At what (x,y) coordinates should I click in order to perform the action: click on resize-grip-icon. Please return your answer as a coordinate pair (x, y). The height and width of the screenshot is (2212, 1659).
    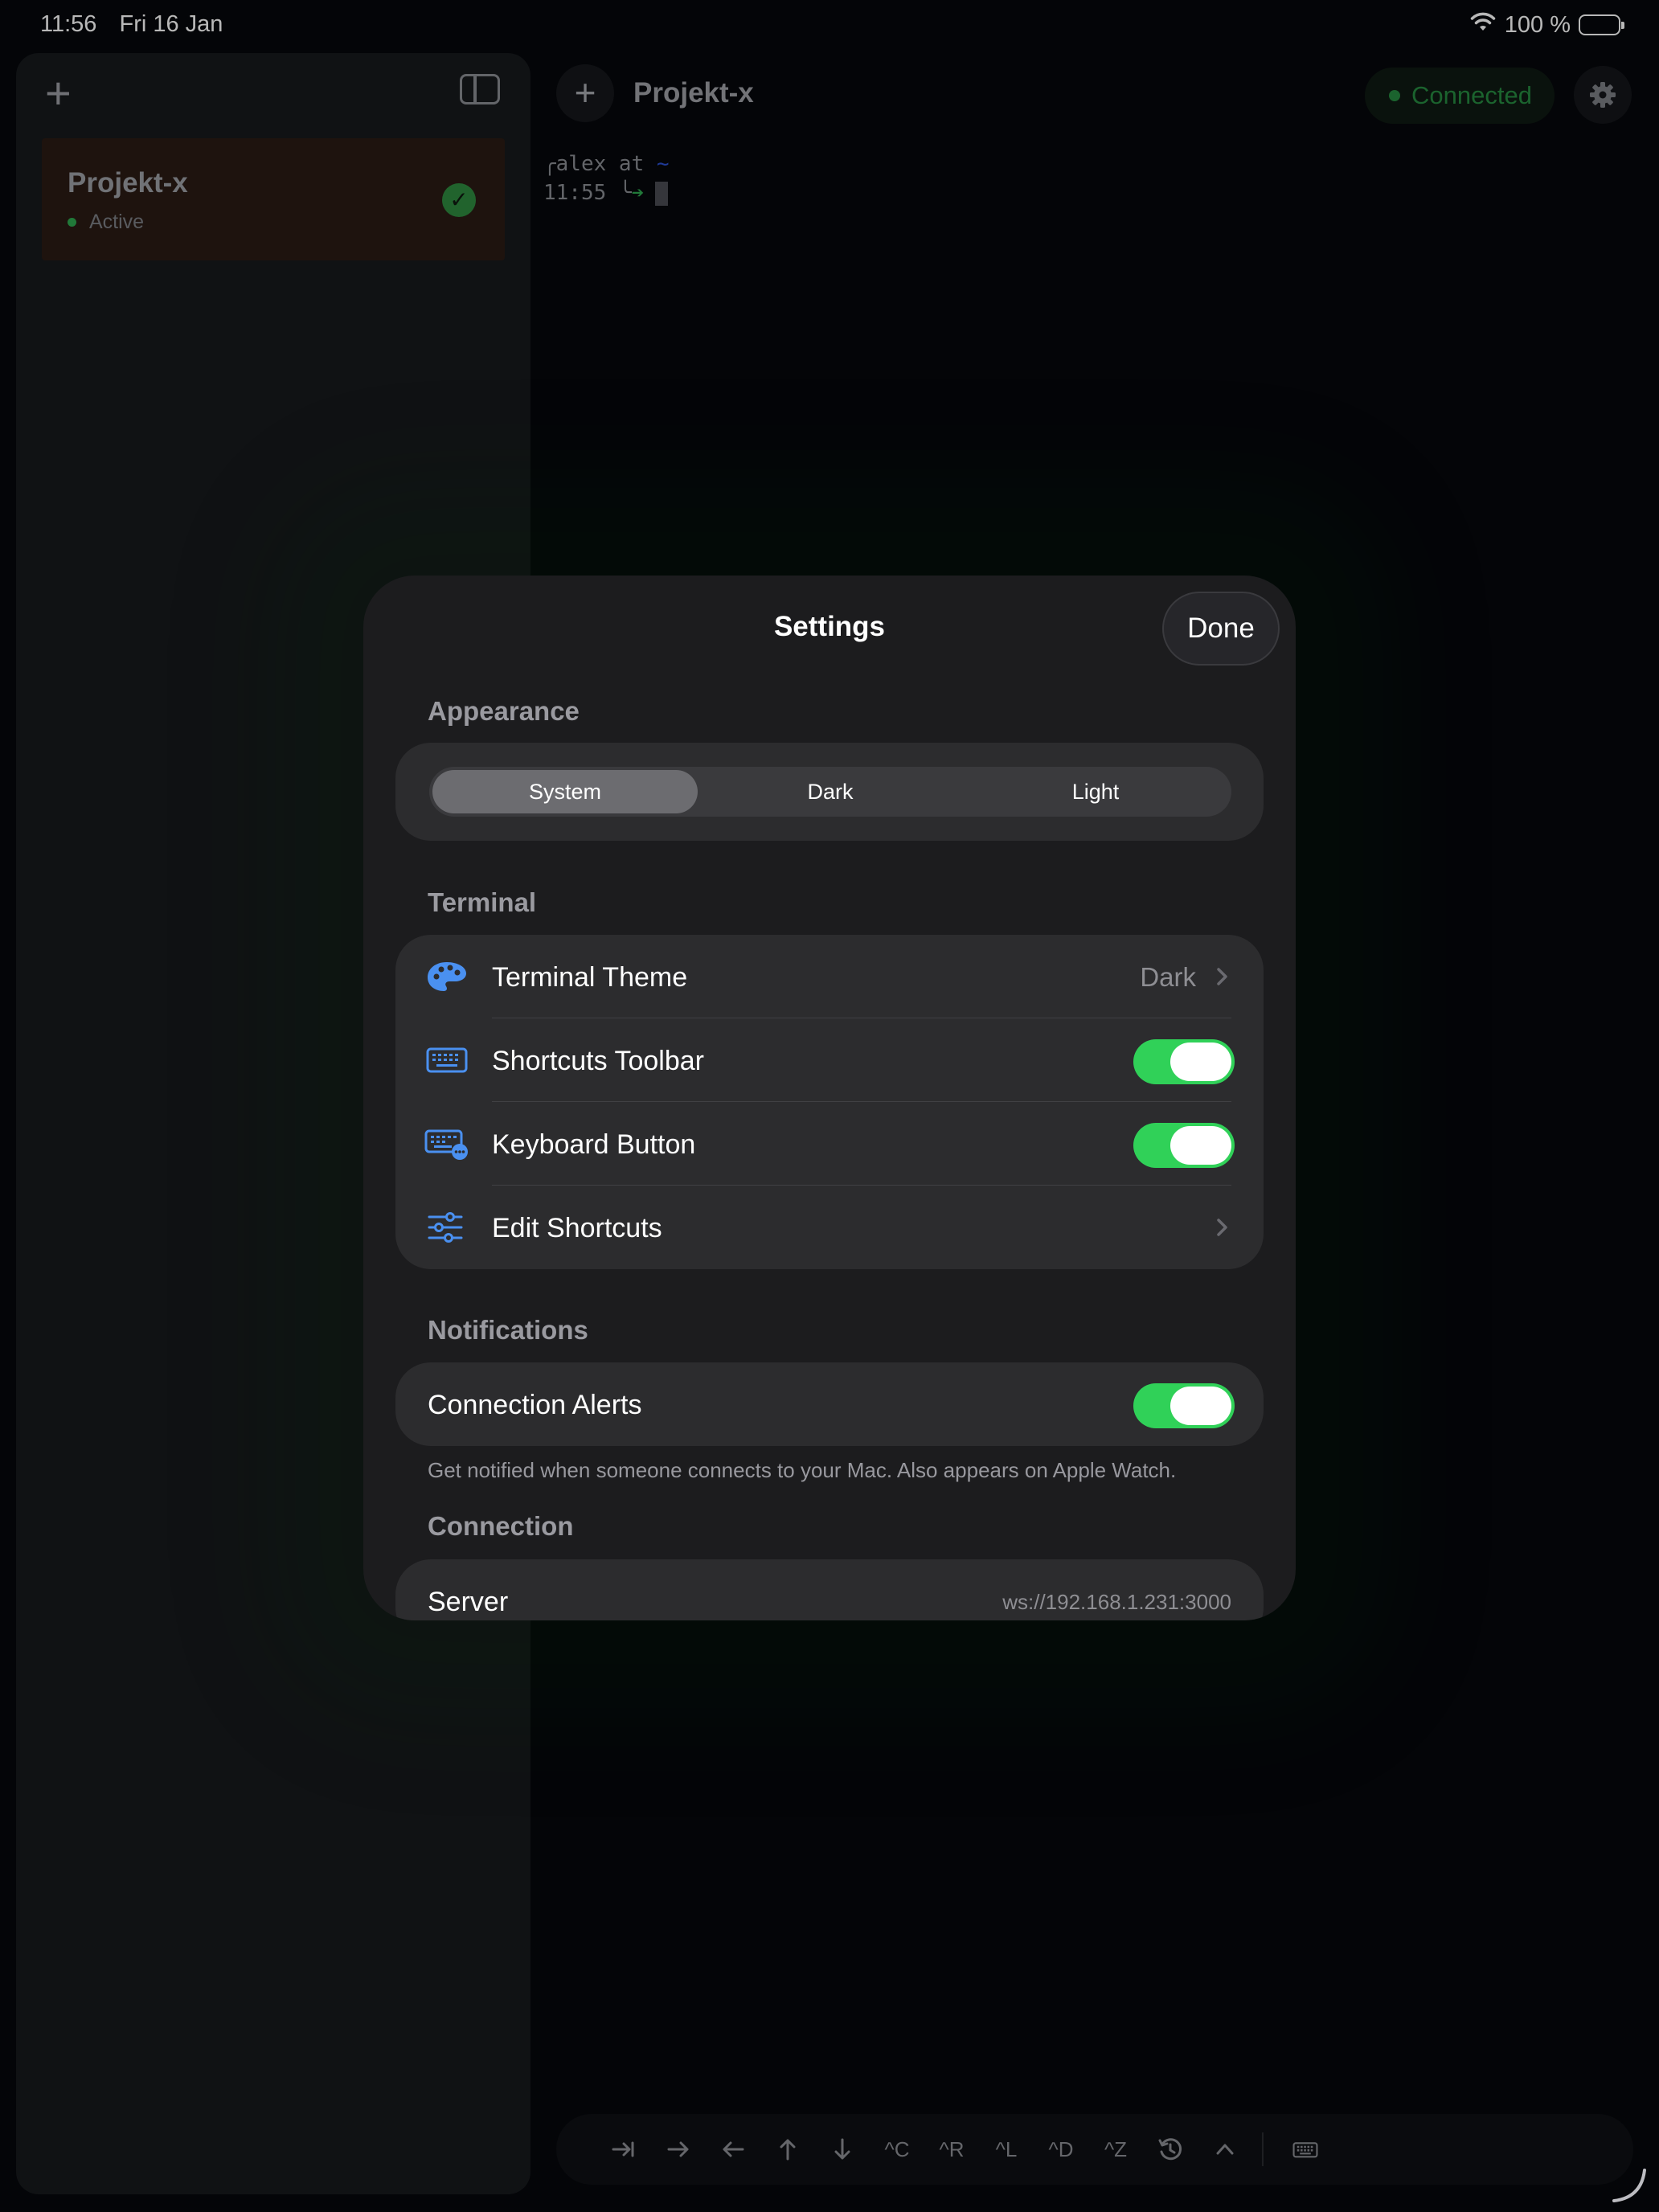
    Looking at the image, I should click on (1629, 2185).